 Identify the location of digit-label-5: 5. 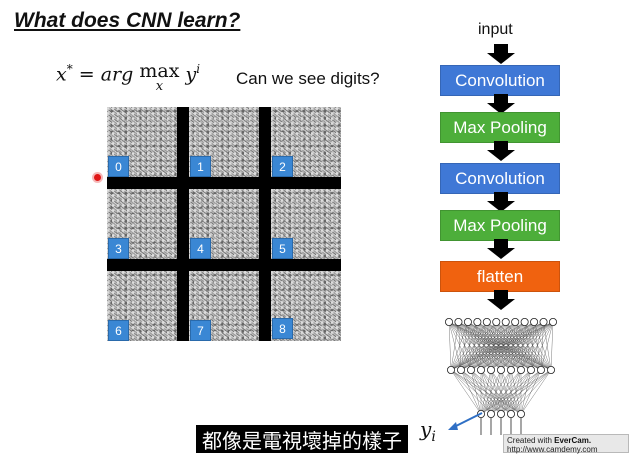
(282, 248).